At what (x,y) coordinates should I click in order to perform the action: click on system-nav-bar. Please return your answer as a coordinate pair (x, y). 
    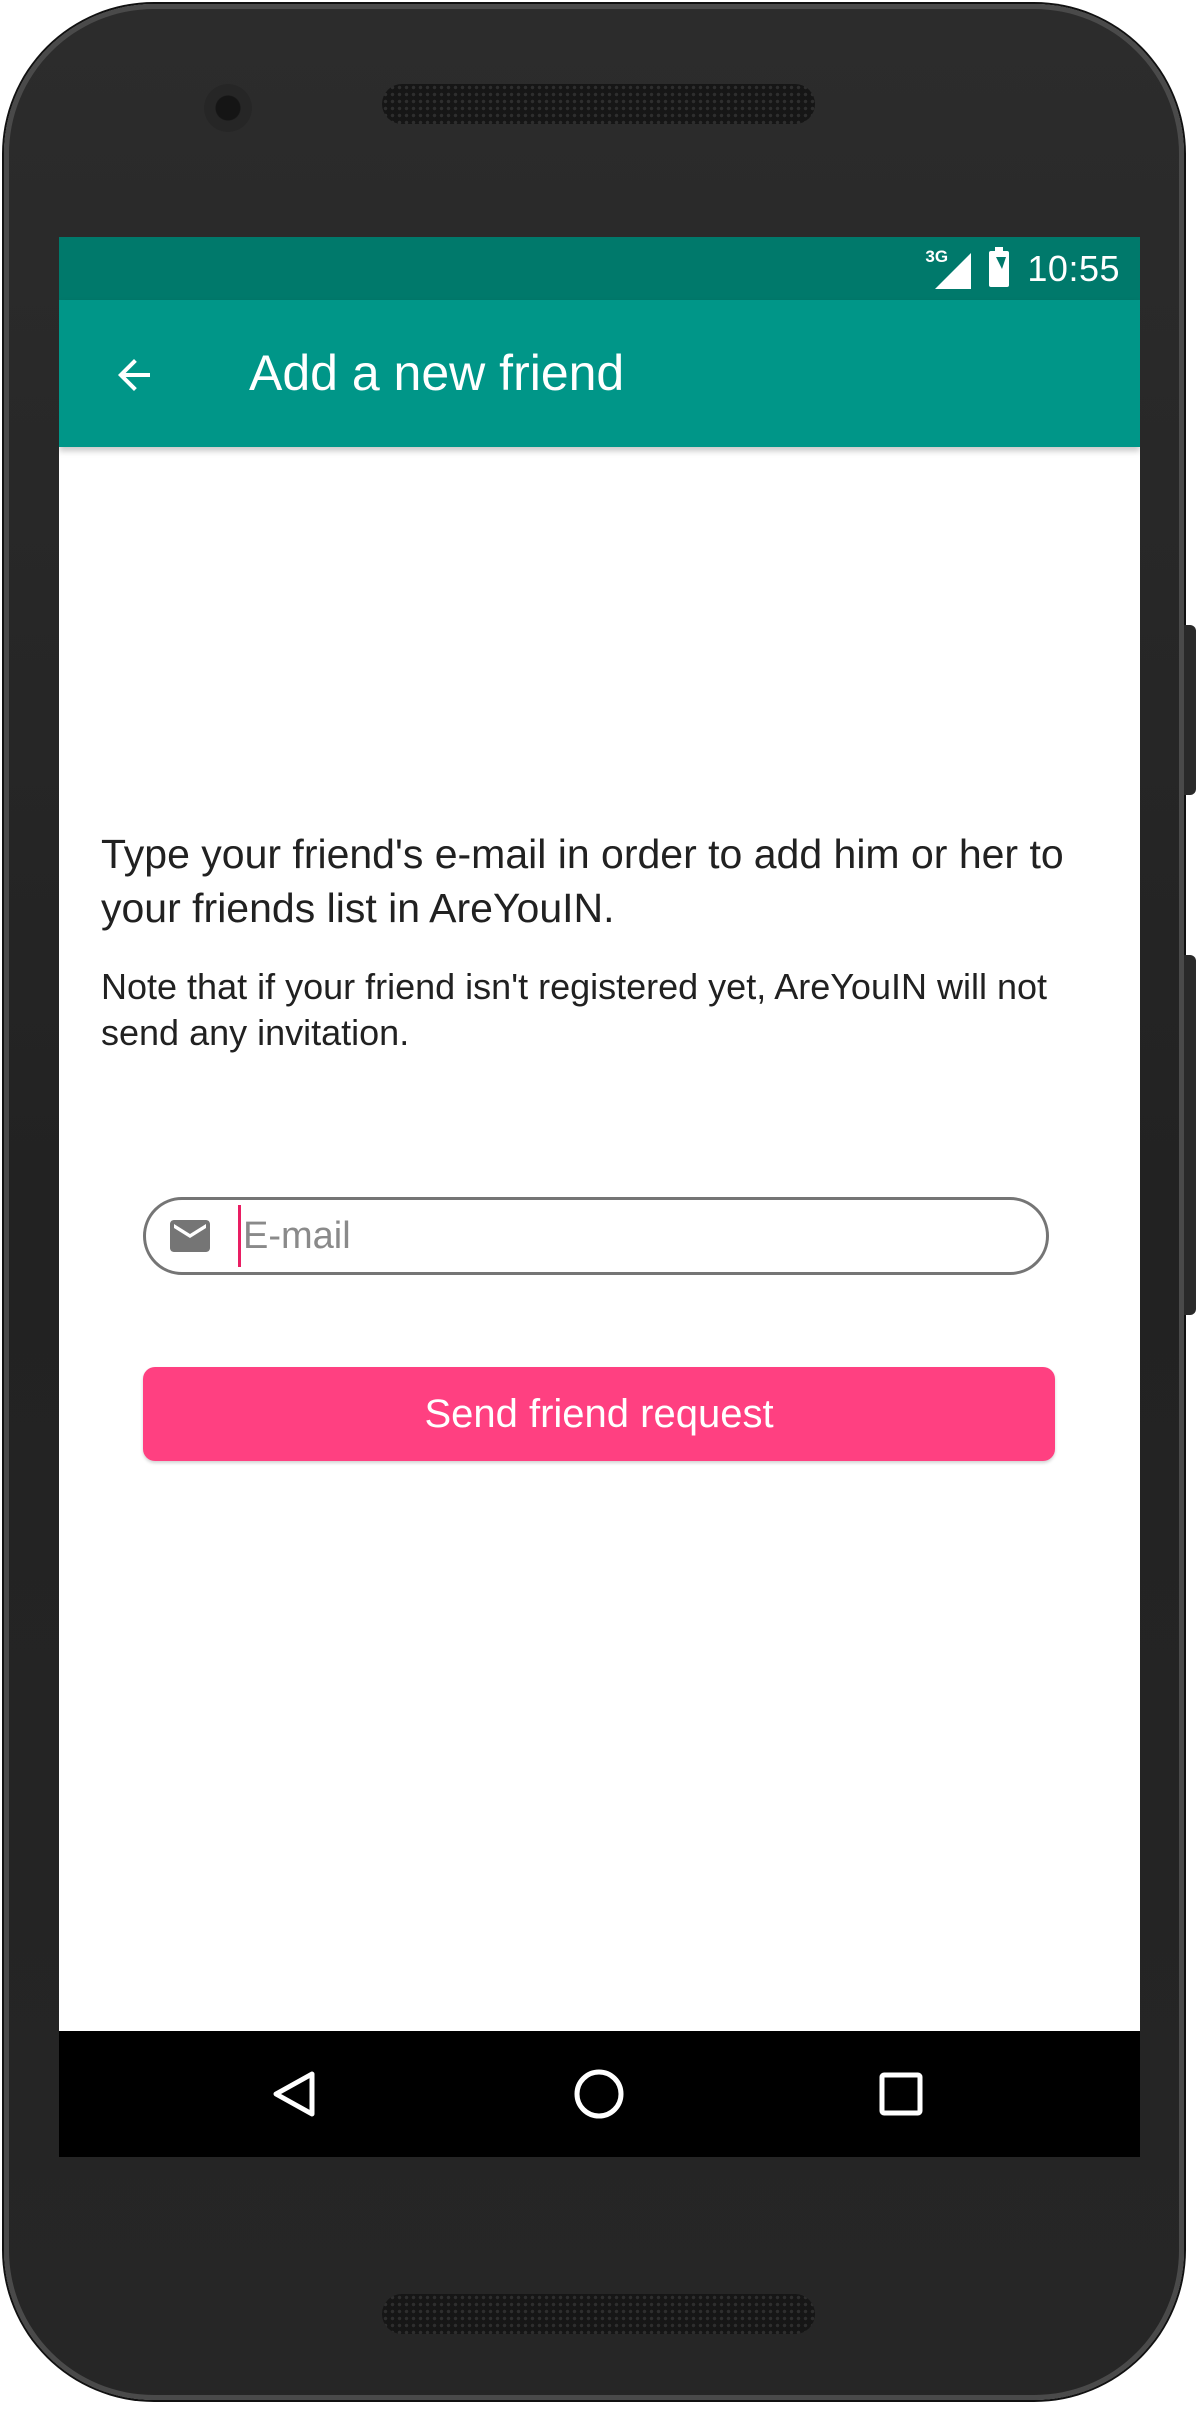
    Looking at the image, I should click on (599, 2094).